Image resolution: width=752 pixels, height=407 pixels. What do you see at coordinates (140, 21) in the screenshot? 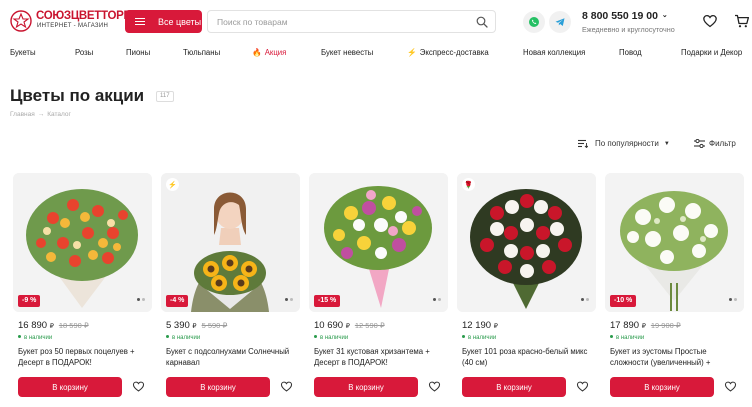
I see `menu-icon` at bounding box center [140, 21].